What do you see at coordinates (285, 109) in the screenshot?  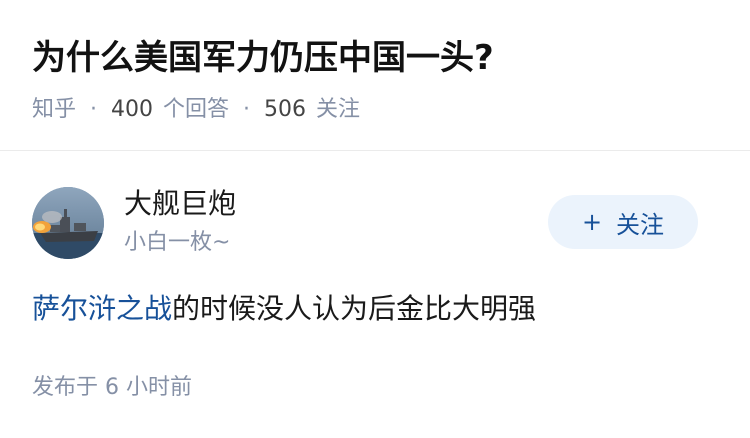 I see `follower-count: 506` at bounding box center [285, 109].